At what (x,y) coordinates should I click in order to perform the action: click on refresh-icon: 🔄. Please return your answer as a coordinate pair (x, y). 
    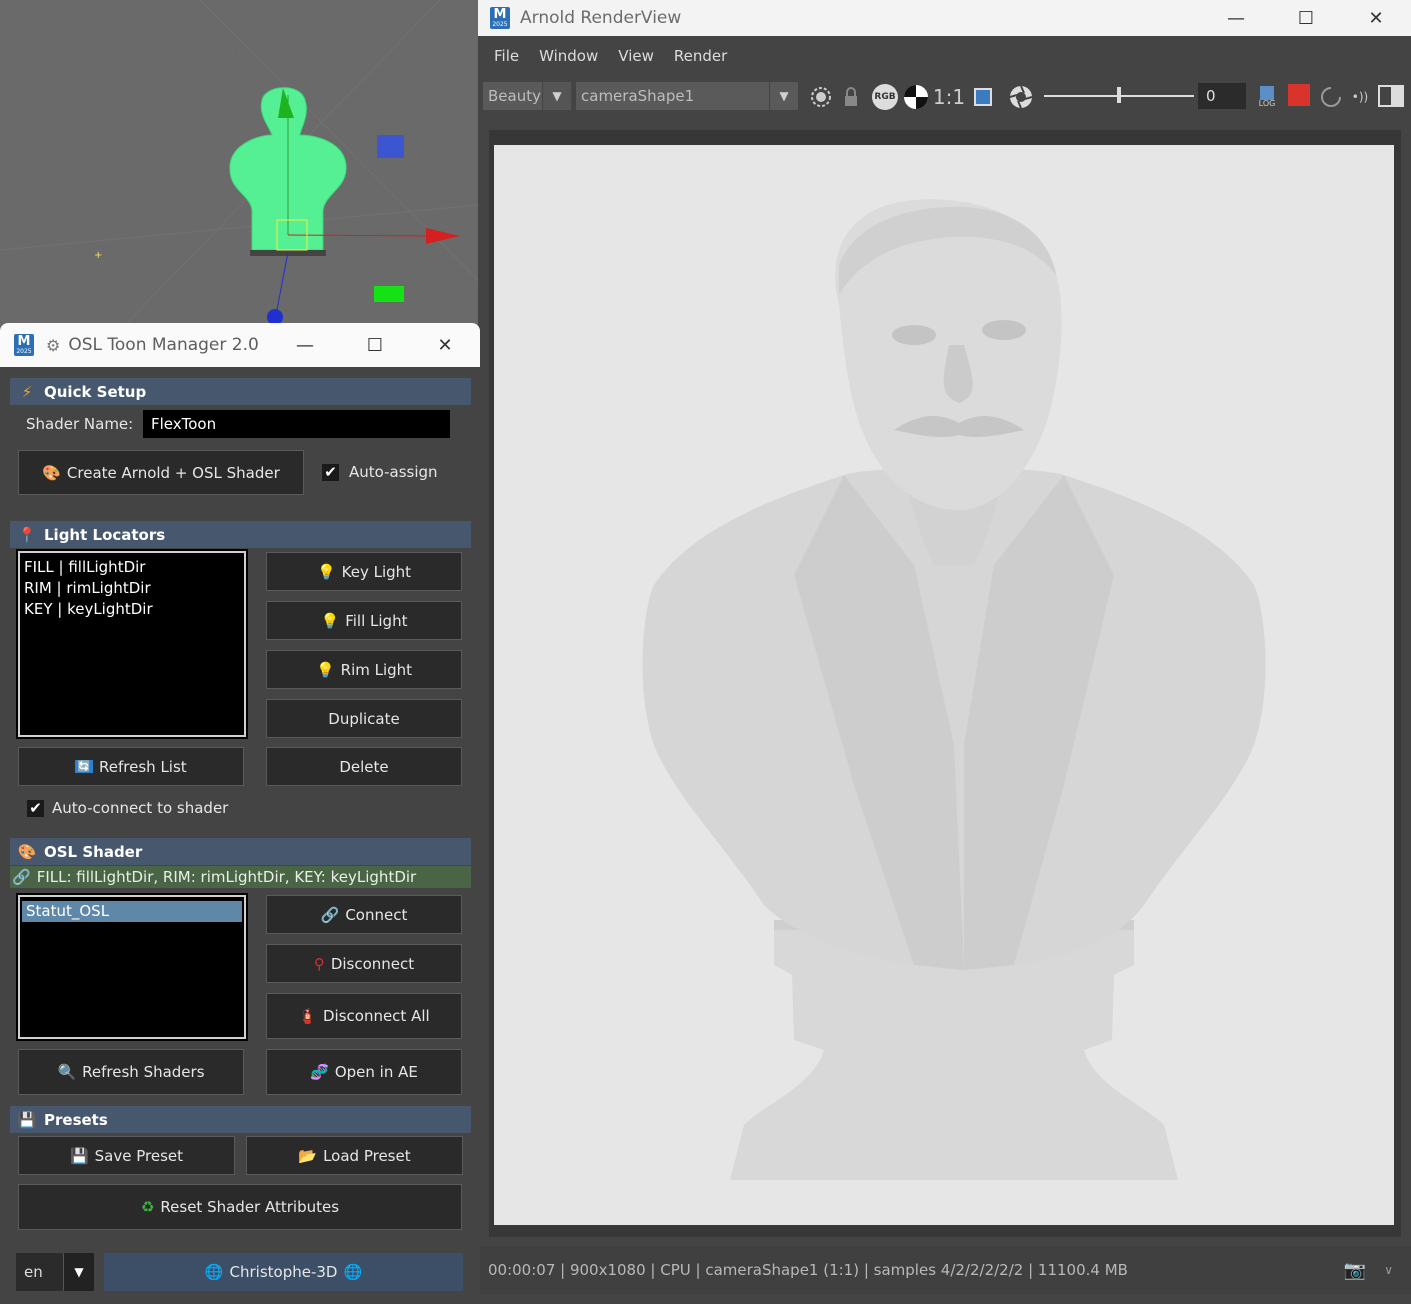
    Looking at the image, I should click on (84, 766).